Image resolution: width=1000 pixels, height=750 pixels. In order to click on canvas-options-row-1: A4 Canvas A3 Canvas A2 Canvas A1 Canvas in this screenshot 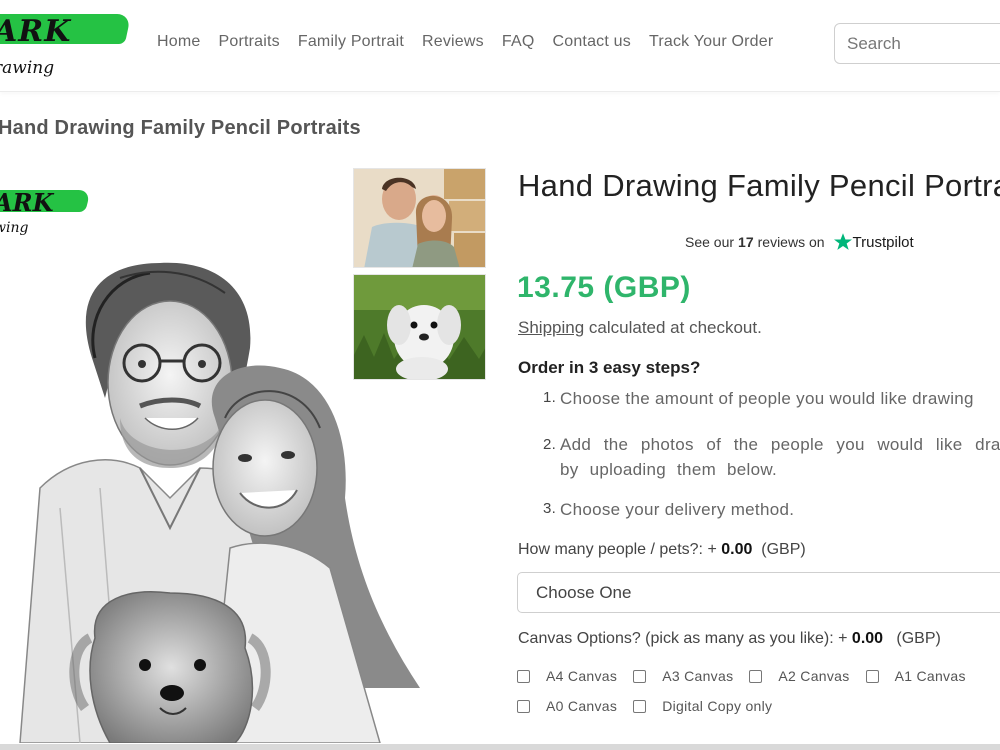, I will do `click(749, 676)`.